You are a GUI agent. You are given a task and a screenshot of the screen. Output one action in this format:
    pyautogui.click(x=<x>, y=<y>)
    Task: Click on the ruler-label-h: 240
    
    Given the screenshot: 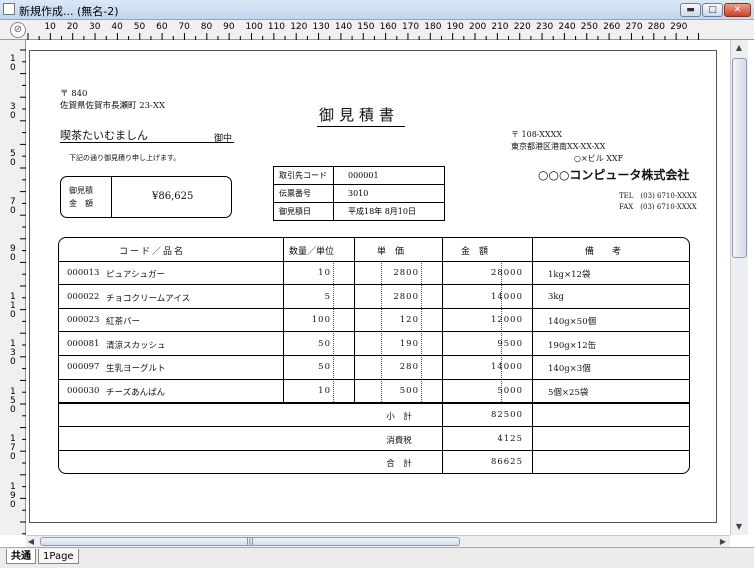 What is the action you would take?
    pyautogui.click(x=567, y=27)
    